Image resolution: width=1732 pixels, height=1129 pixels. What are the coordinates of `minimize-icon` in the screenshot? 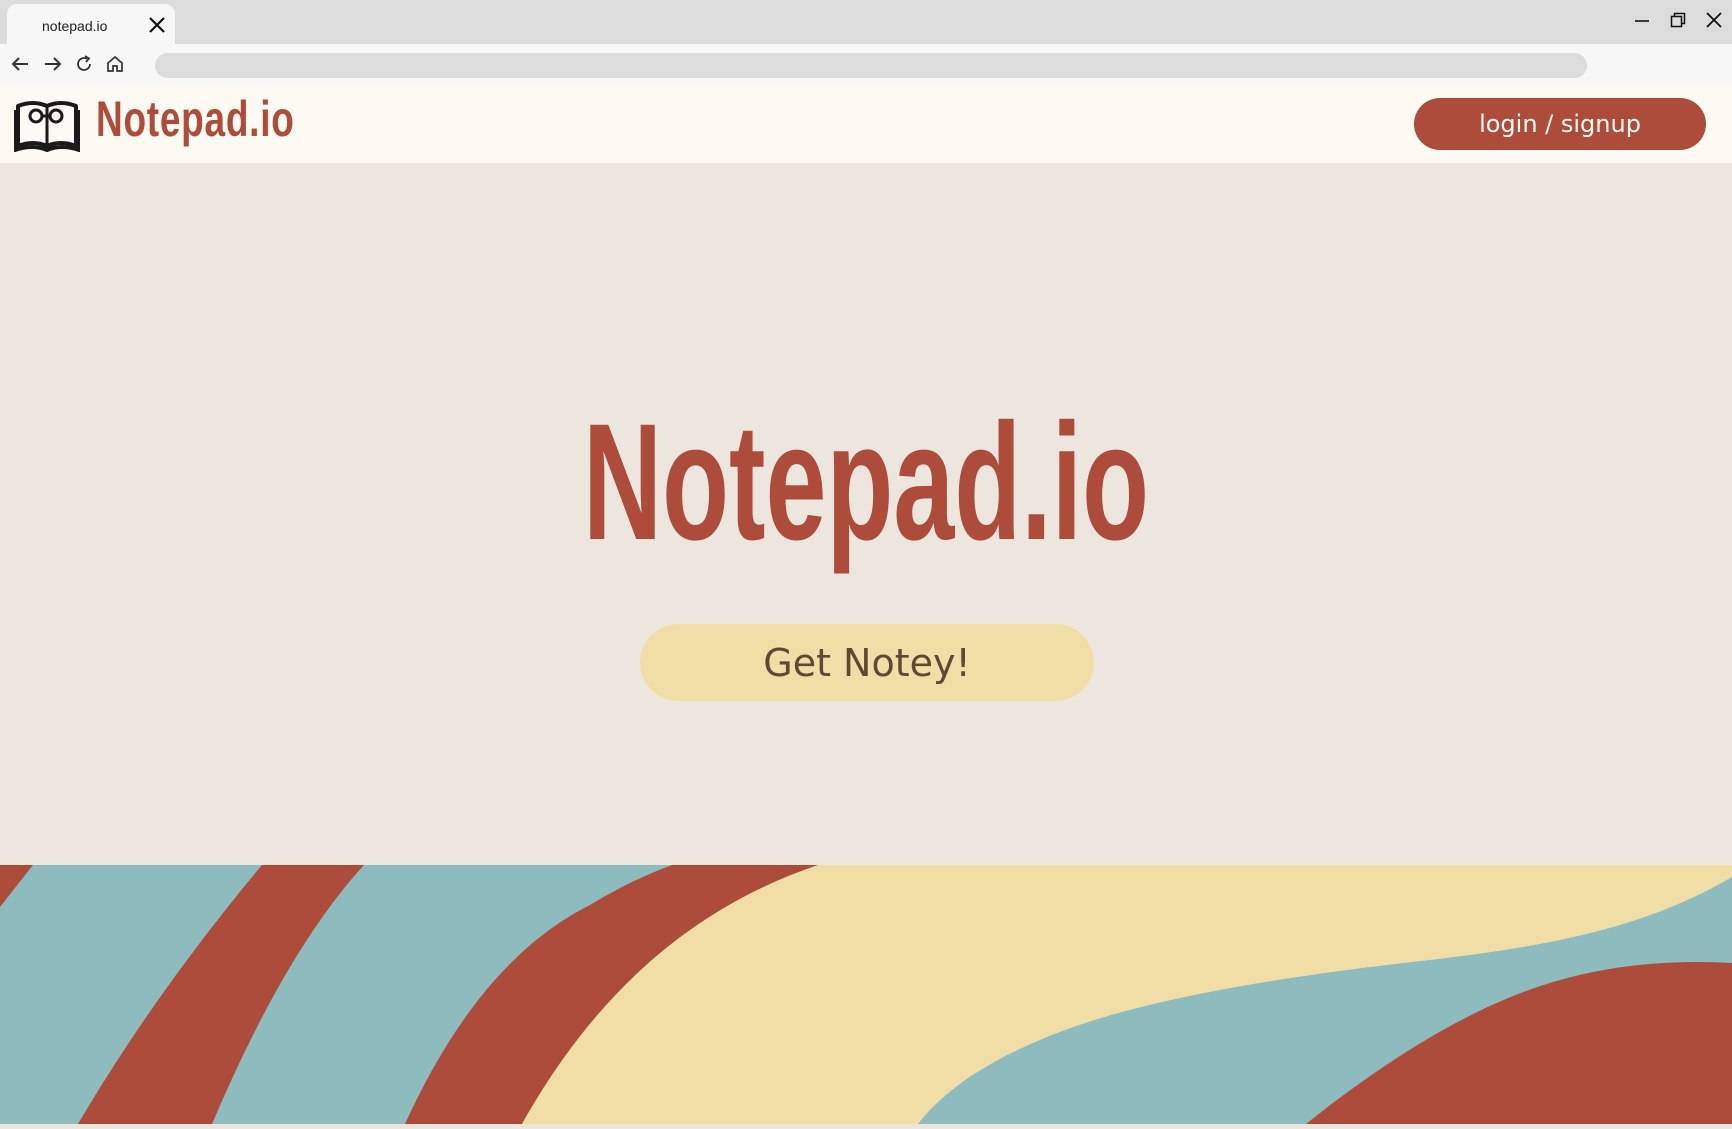 It's located at (1642, 20).